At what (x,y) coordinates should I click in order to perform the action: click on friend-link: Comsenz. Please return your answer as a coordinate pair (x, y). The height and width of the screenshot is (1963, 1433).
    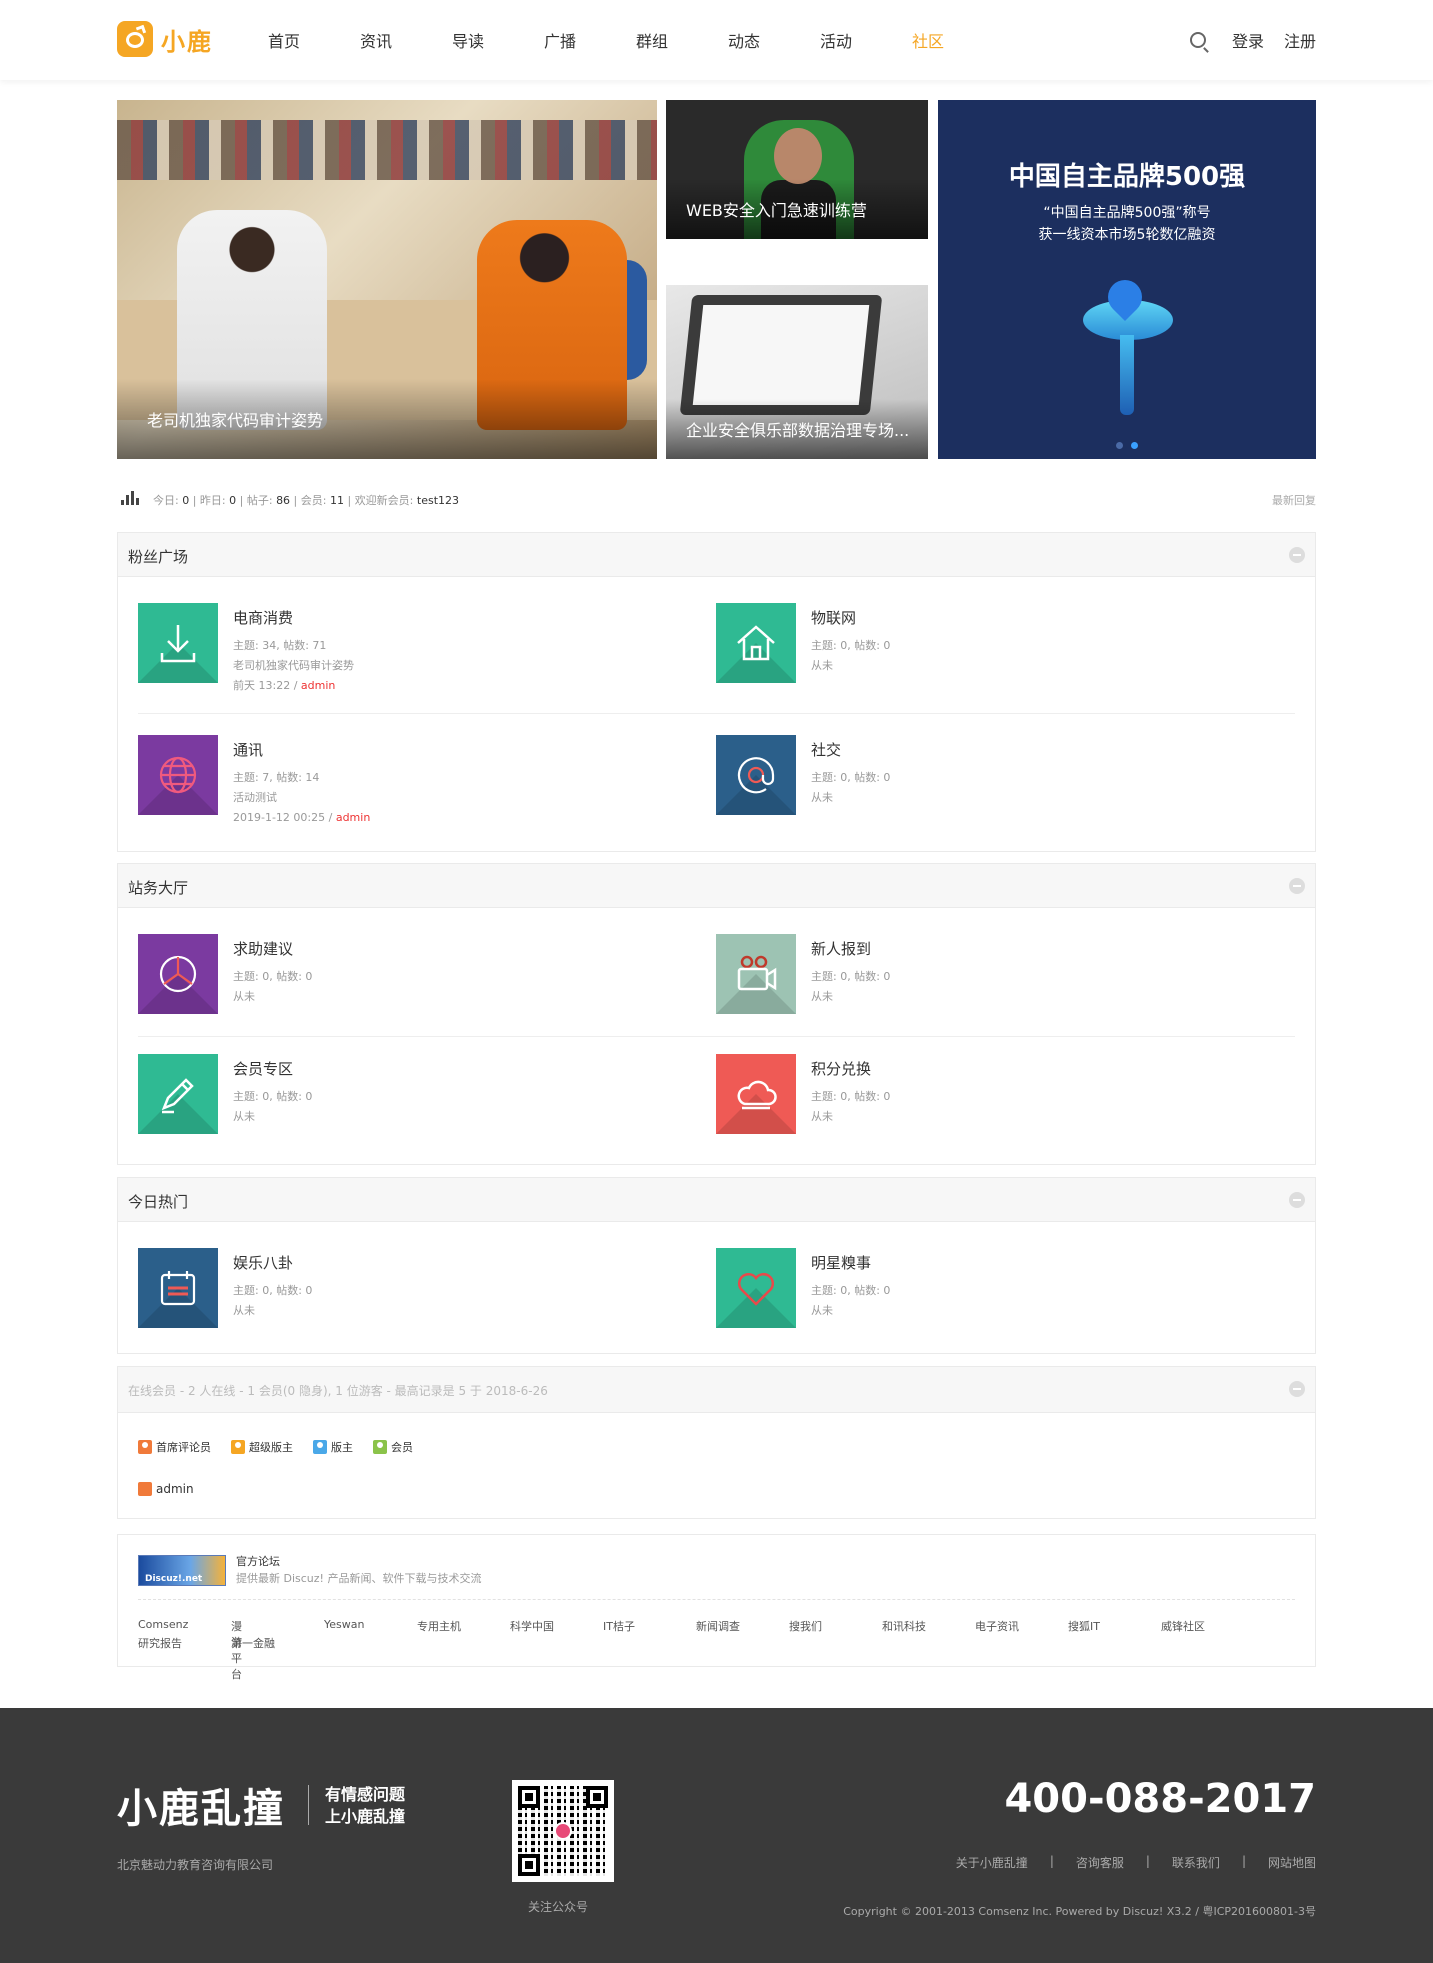
    Looking at the image, I should click on (163, 1624).